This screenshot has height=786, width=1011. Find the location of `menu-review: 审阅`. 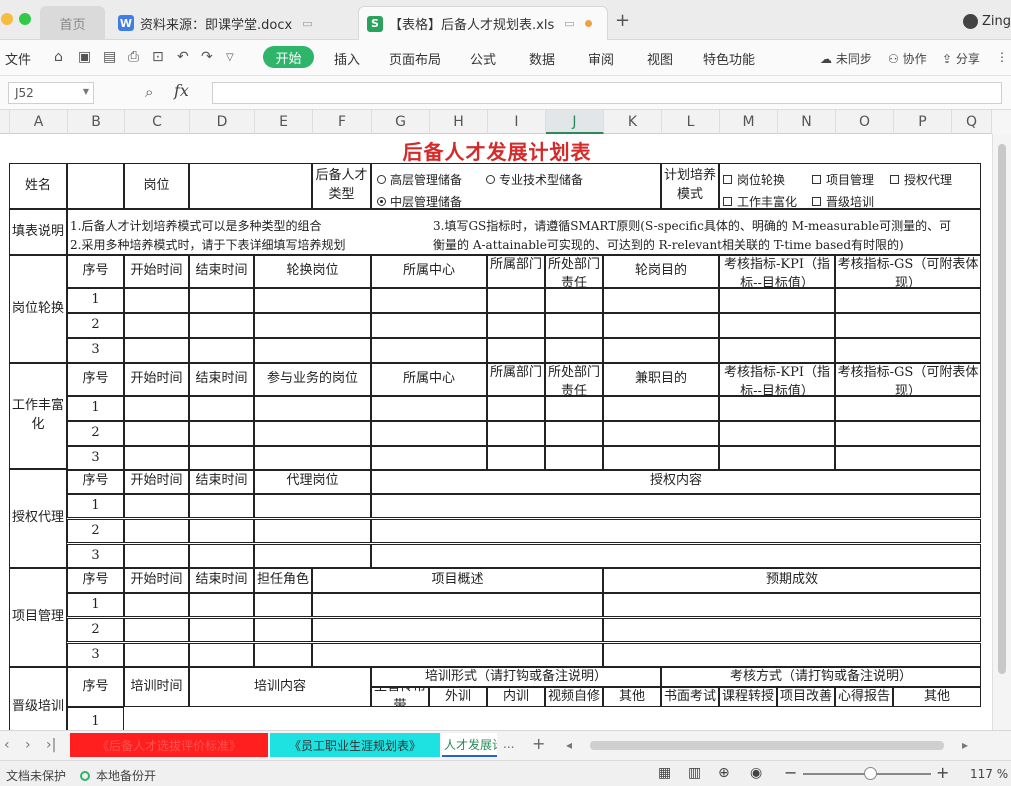

menu-review: 审阅 is located at coordinates (601, 58).